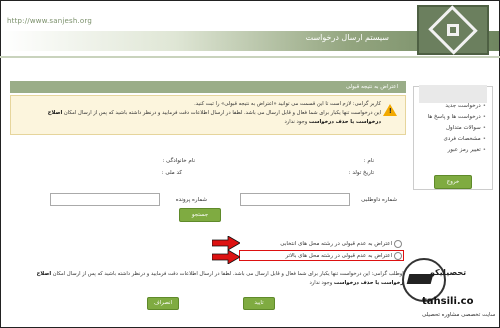 Image resolution: width=500 pixels, height=328 pixels. I want to click on confirm-button: تایید, so click(259, 303).